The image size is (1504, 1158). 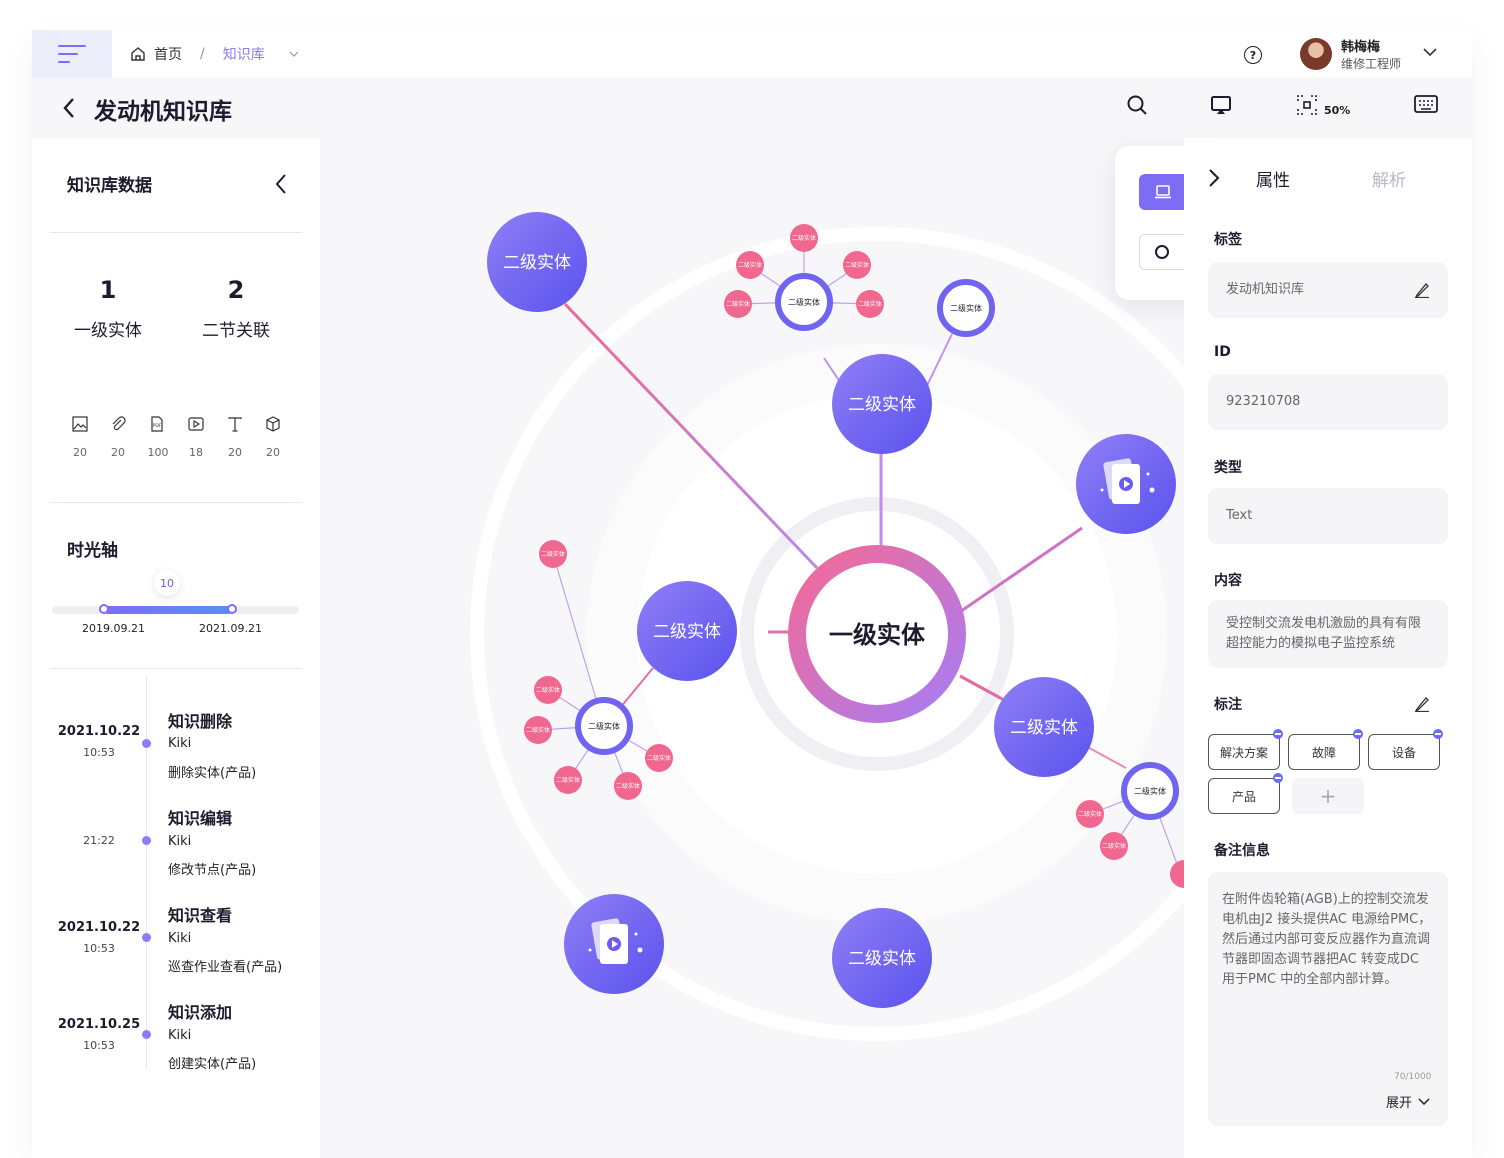 What do you see at coordinates (99, 731) in the screenshot?
I see `event-date: 2021.10.22` at bounding box center [99, 731].